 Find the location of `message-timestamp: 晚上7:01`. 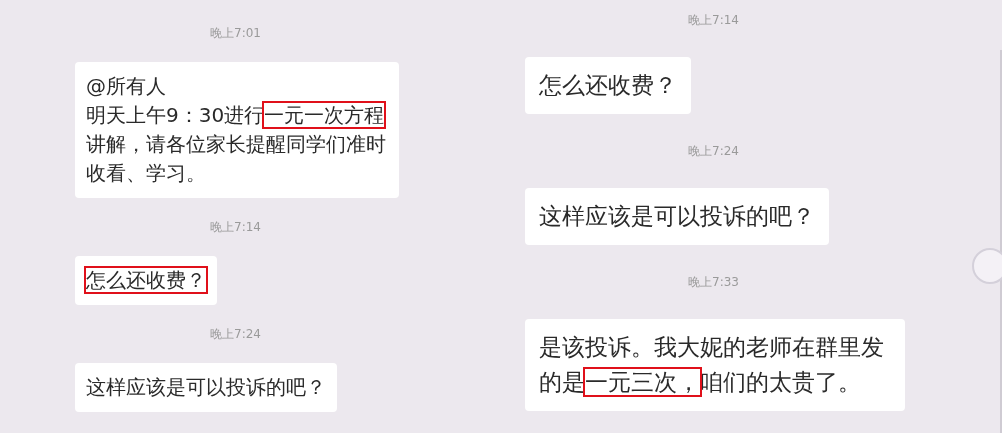

message-timestamp: 晚上7:01 is located at coordinates (235, 33).